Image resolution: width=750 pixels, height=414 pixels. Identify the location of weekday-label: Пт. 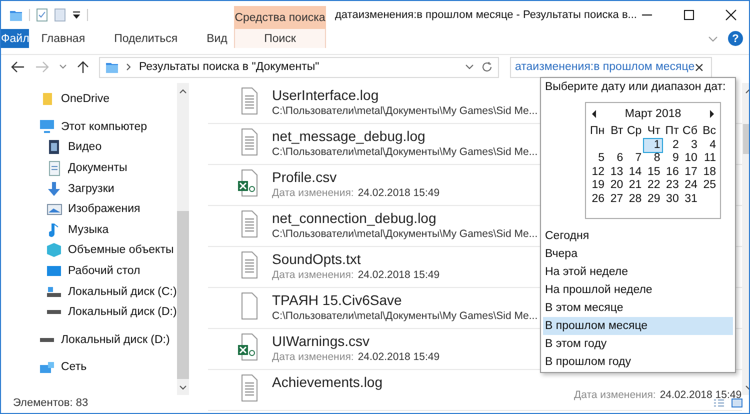
(672, 131).